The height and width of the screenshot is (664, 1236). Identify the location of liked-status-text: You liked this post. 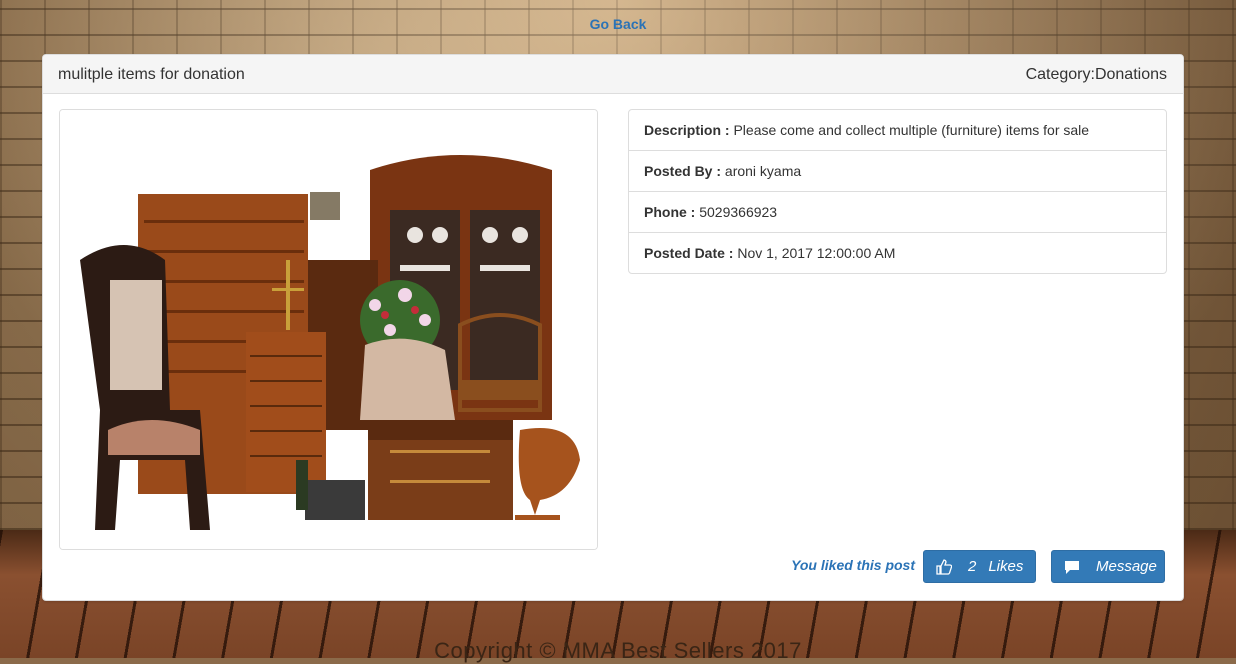
(853, 565).